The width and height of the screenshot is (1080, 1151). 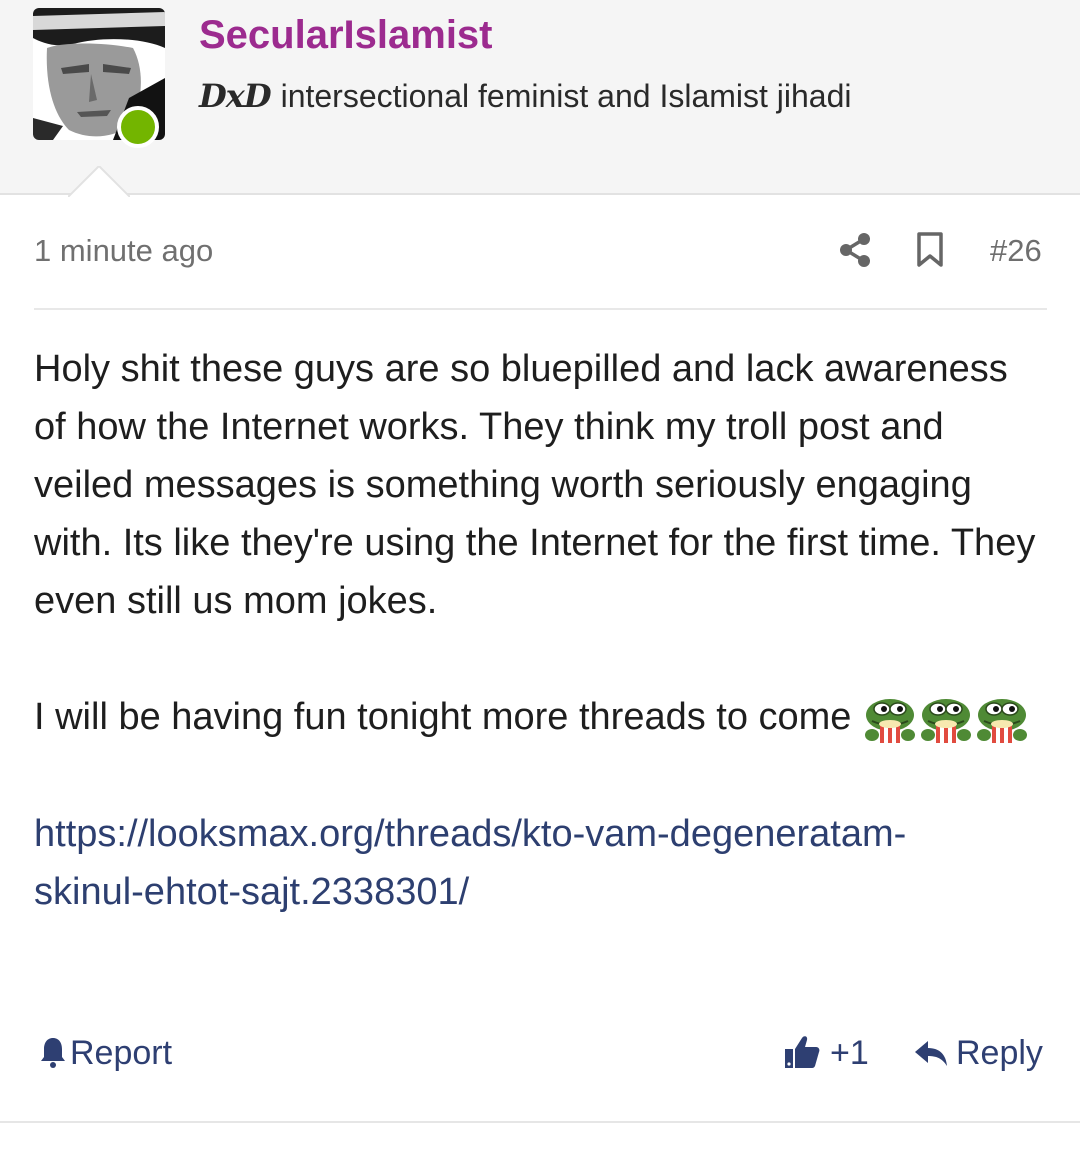 What do you see at coordinates (99, 181) in the screenshot?
I see `header-pointer` at bounding box center [99, 181].